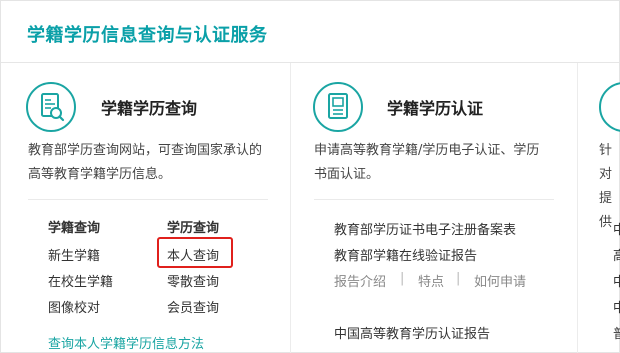 Image resolution: width=620 pixels, height=353 pixels. Describe the element at coordinates (145, 163) in the screenshot. I see `card-description: 教育部学历查询网站，可查询国家承认的 高等教育学籍学历信息。` at that location.